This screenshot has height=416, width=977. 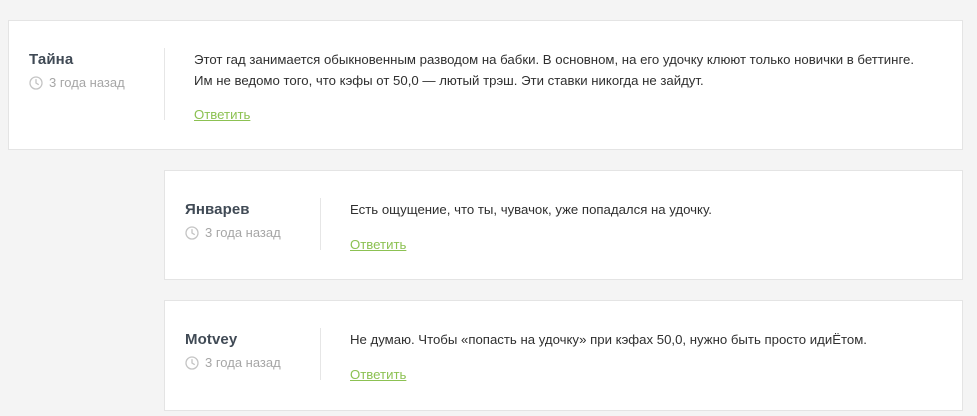 What do you see at coordinates (77, 70) in the screenshot?
I see `comment-meta: Тайна 3 года назад` at bounding box center [77, 70].